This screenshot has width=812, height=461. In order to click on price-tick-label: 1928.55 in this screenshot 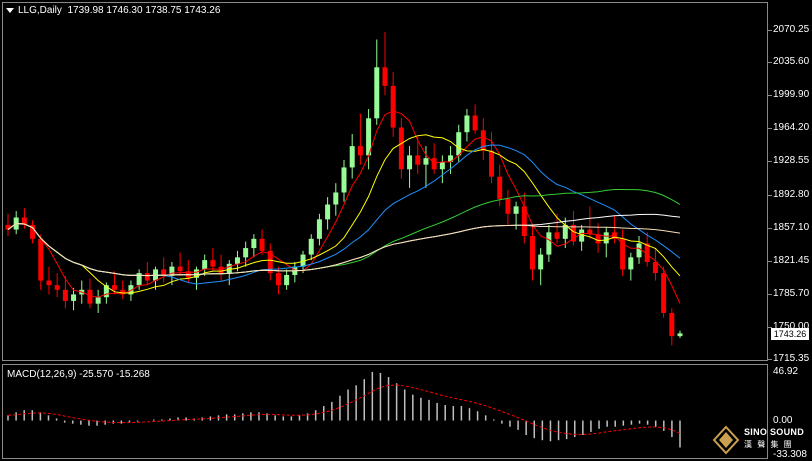, I will do `click(791, 161)`.